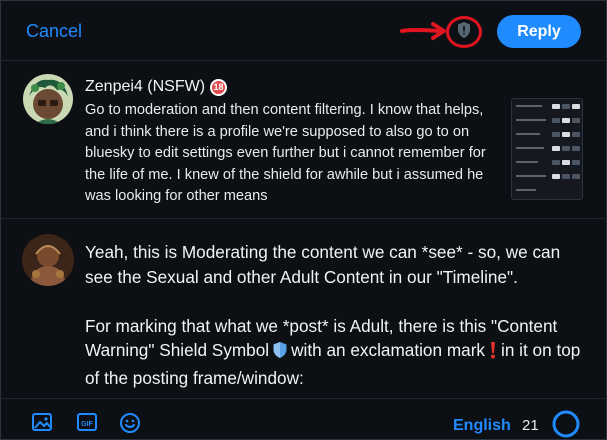  Describe the element at coordinates (219, 87) in the screenshot. I see `adult-badge-icon: 18` at that location.